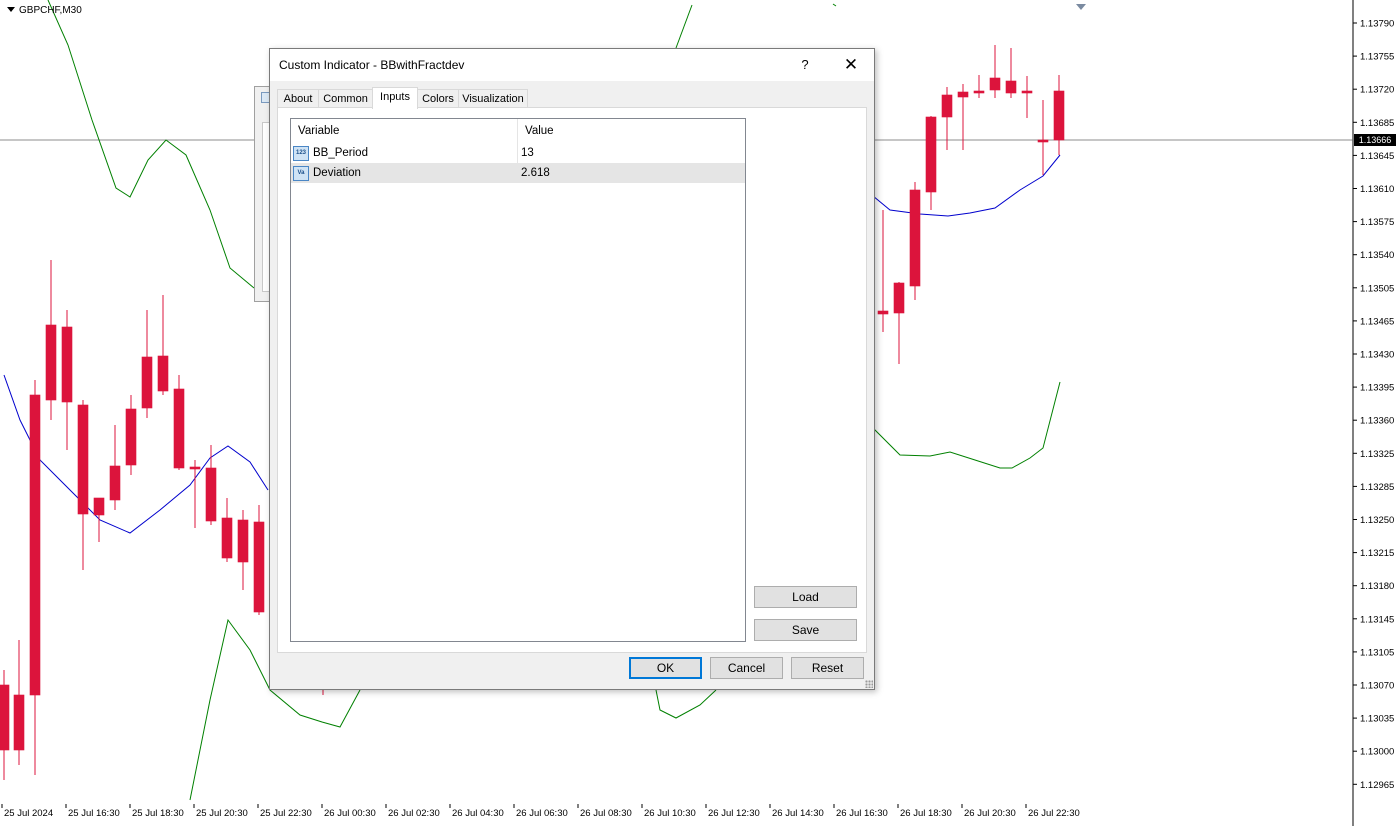 This screenshot has height=826, width=1396. I want to click on time-tick-label: 26 Jul 04:30, so click(478, 813).